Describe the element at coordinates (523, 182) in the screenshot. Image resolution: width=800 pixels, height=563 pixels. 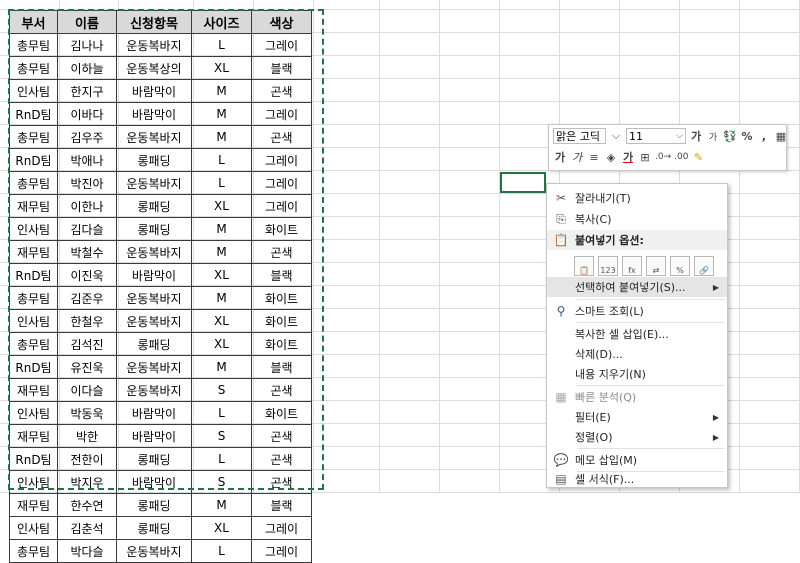
I see `active-cell` at that location.